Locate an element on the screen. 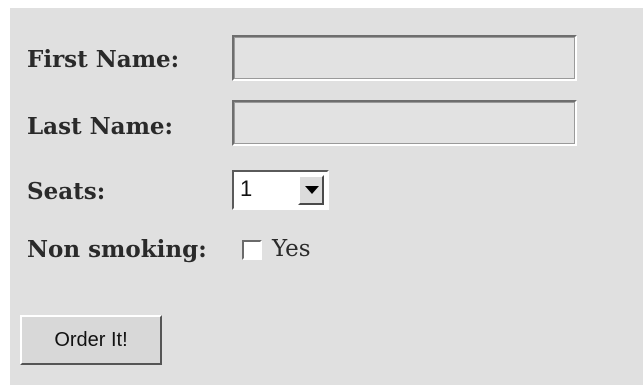 The width and height of the screenshot is (643, 385). seats-select: 1 is located at coordinates (280, 190).